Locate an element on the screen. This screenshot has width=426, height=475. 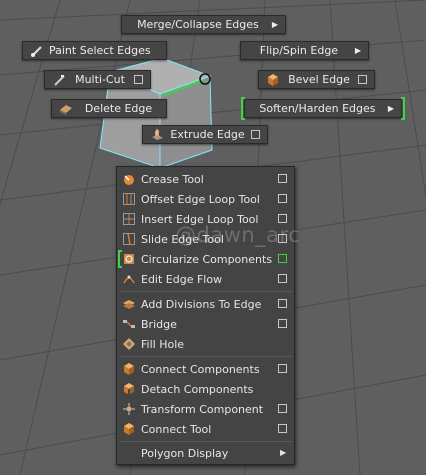
merge-collapse-label: Merge/Collapse Edges is located at coordinates (198, 24).